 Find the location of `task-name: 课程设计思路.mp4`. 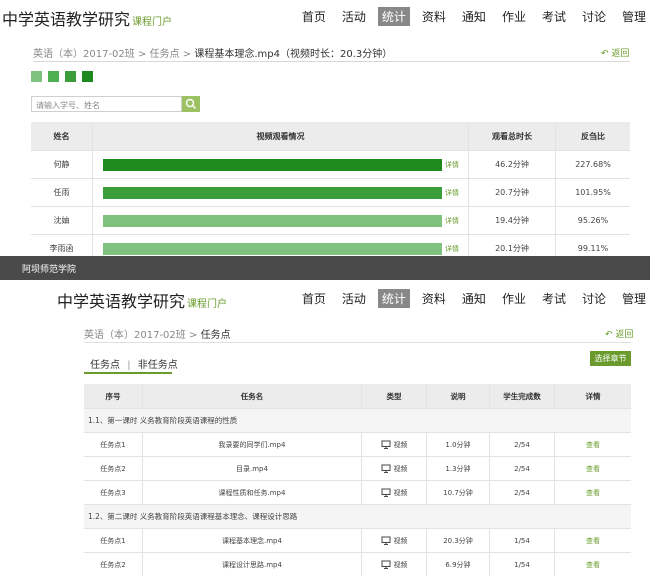

task-name: 课程设计思路.mp4 is located at coordinates (252, 564).